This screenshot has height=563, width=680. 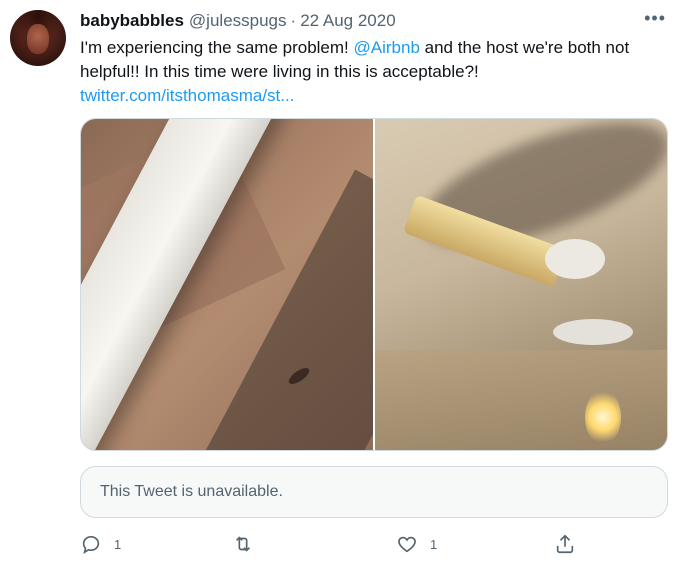 What do you see at coordinates (191, 491) in the screenshot?
I see `quoted-tweet-text: This Tweet is unavailable.` at bounding box center [191, 491].